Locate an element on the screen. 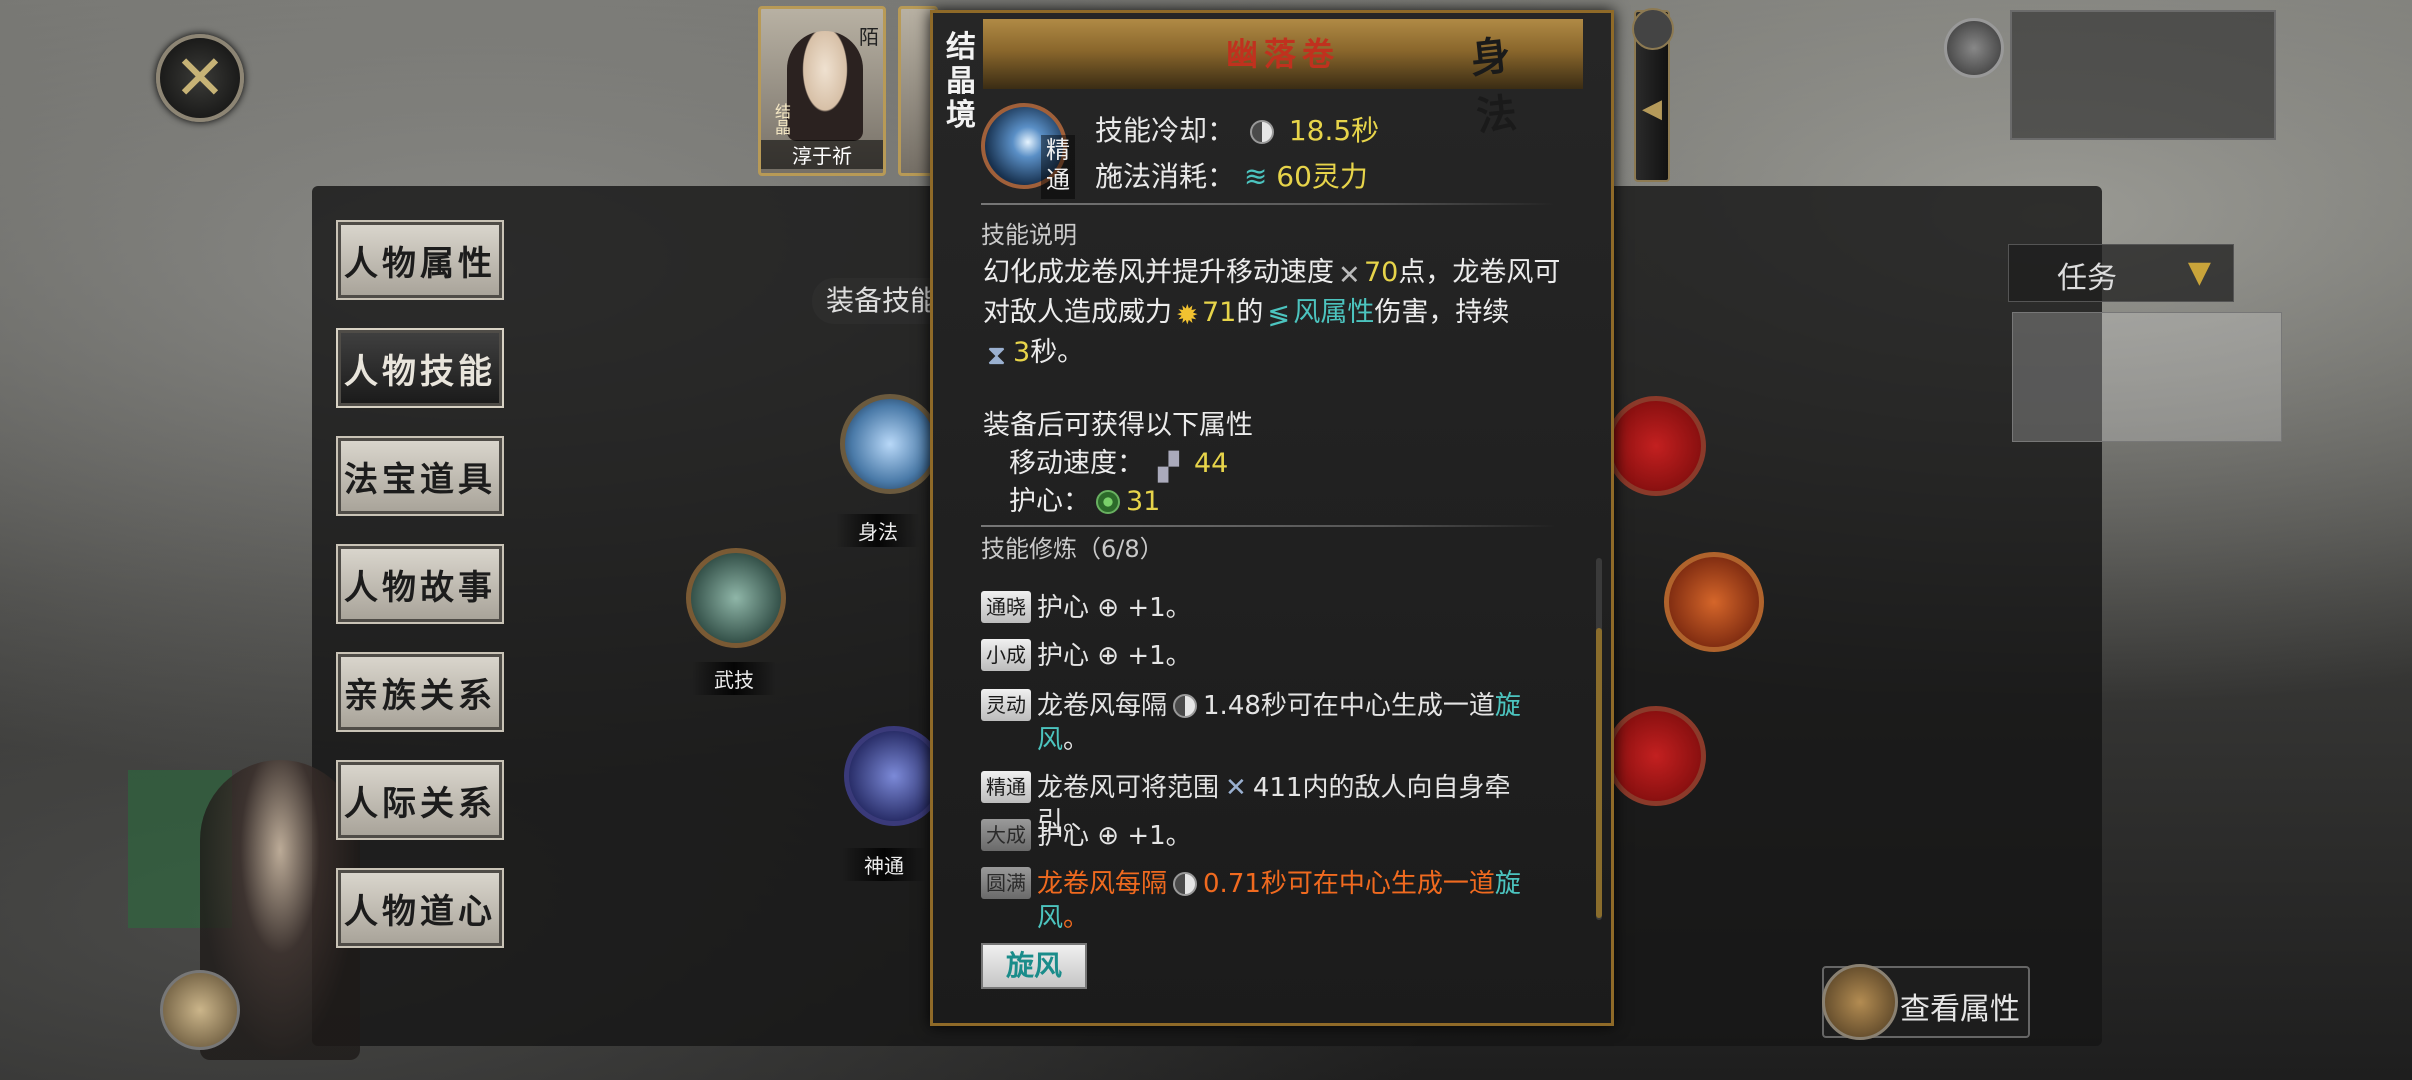  menu-item-dao-heart: 人物道心 is located at coordinates (420, 908).